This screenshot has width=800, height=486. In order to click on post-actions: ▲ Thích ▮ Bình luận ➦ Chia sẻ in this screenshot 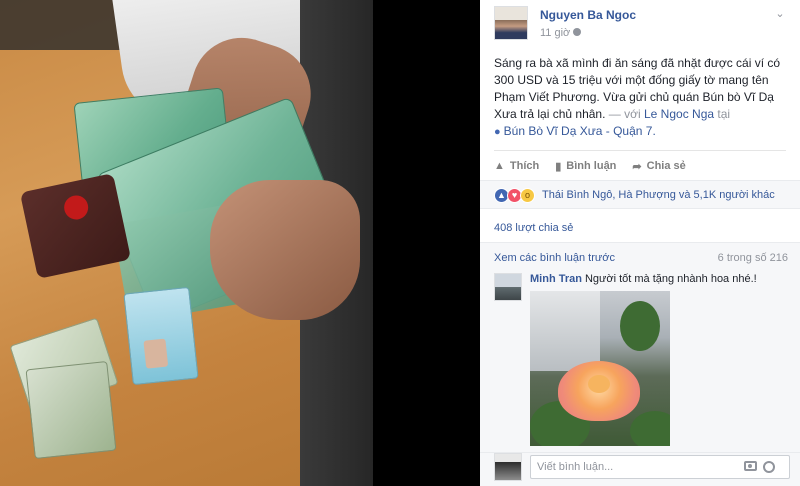, I will do `click(640, 163)`.